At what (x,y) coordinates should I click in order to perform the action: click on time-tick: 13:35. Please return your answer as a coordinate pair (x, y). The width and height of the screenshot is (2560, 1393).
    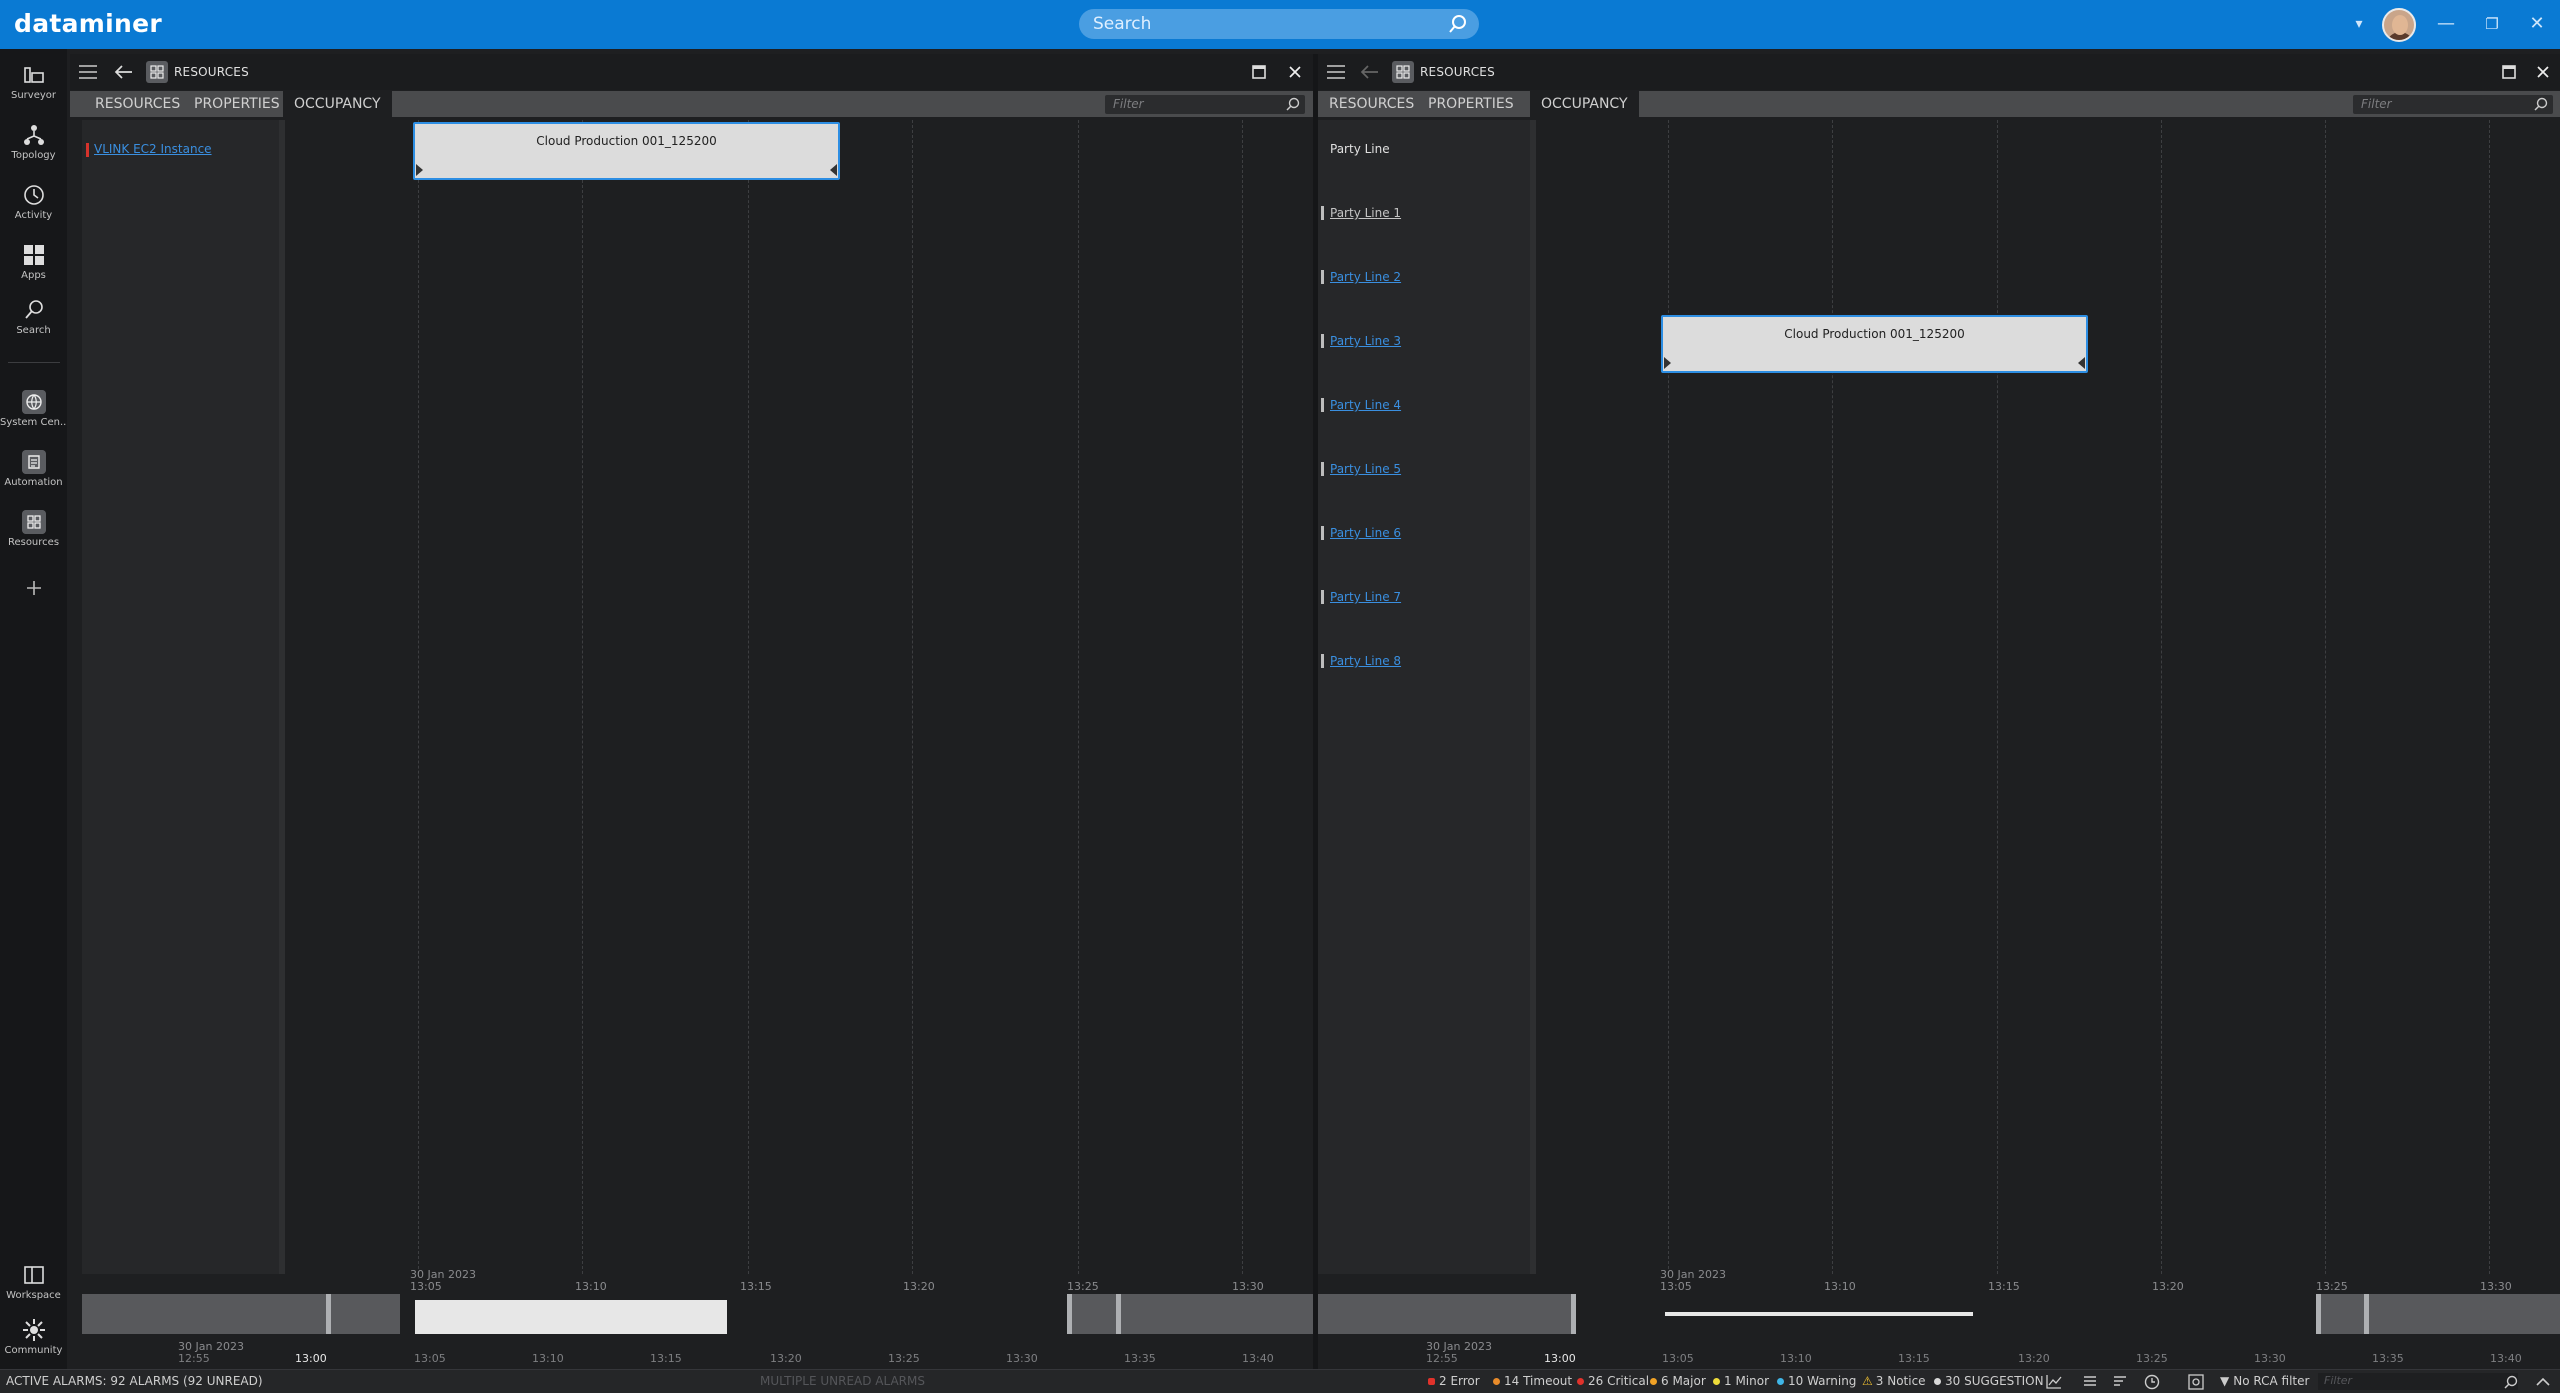
    Looking at the image, I should click on (1140, 1358).